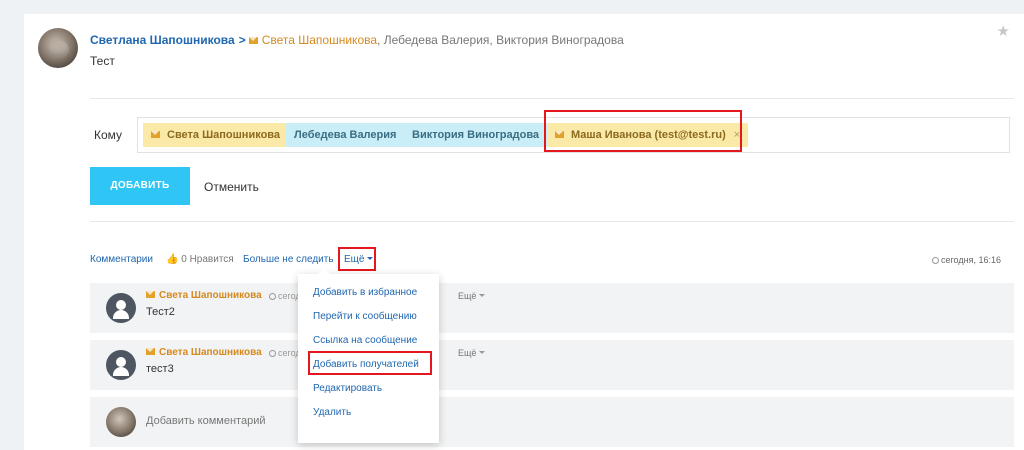  Describe the element at coordinates (966, 260) in the screenshot. I see `post-time: сегодня, 16:16` at that location.